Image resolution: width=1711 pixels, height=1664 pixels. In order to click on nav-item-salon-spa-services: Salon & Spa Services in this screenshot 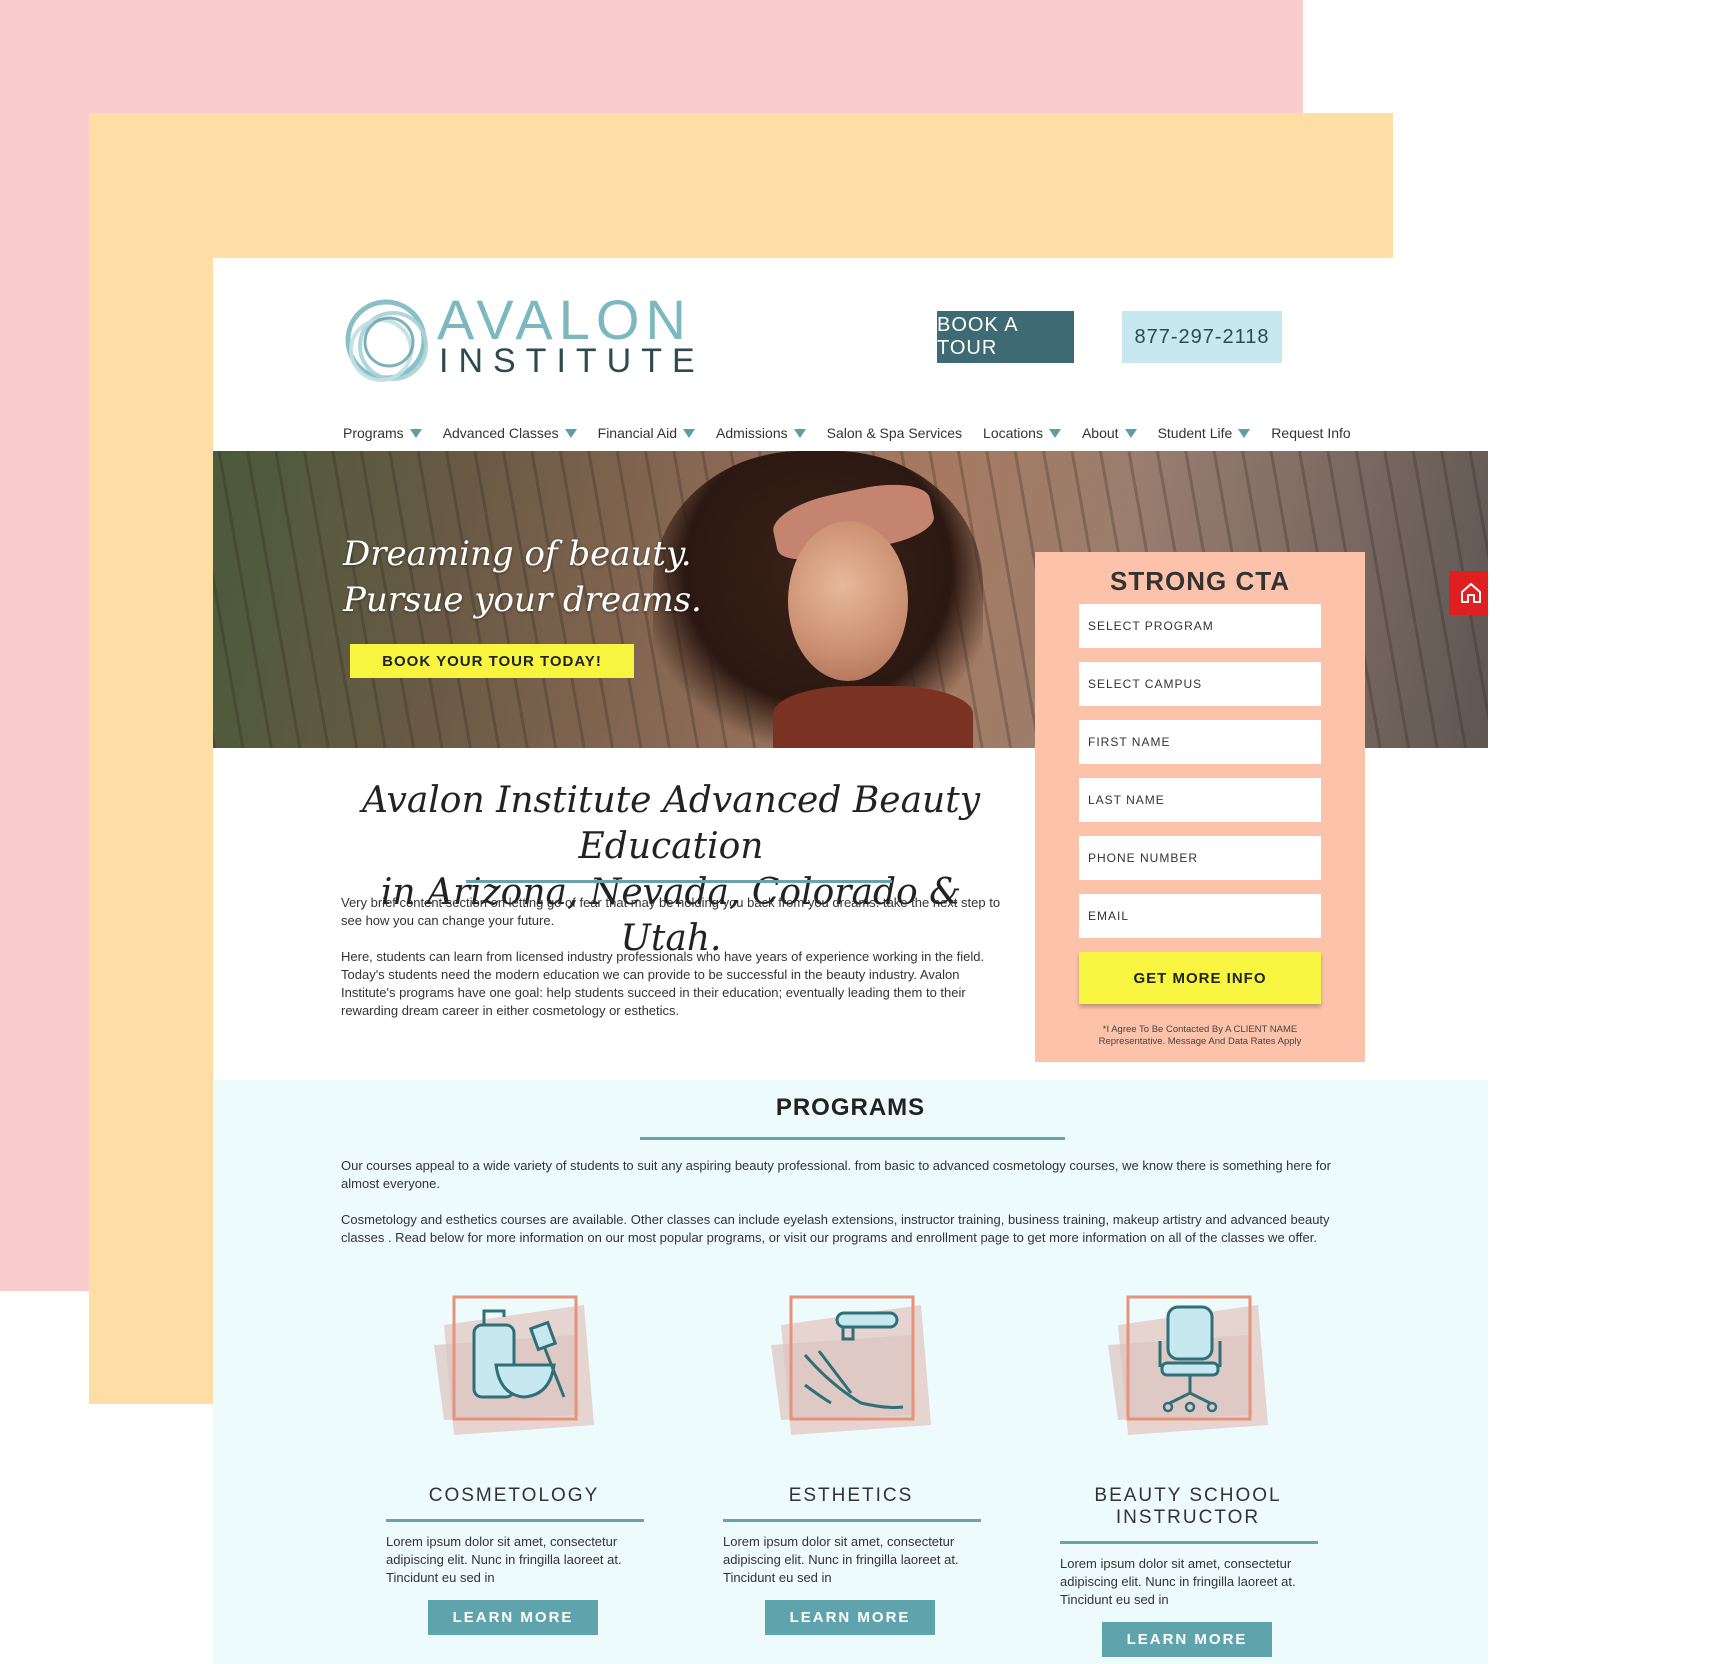, I will do `click(894, 433)`.